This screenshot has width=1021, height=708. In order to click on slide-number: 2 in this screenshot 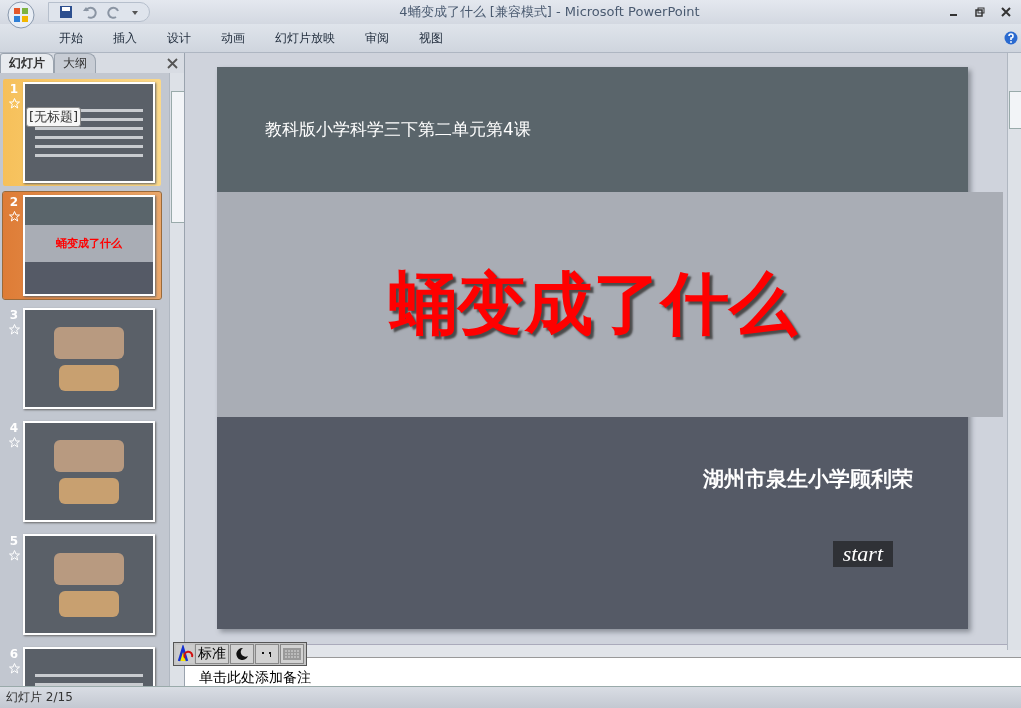, I will do `click(14, 202)`.